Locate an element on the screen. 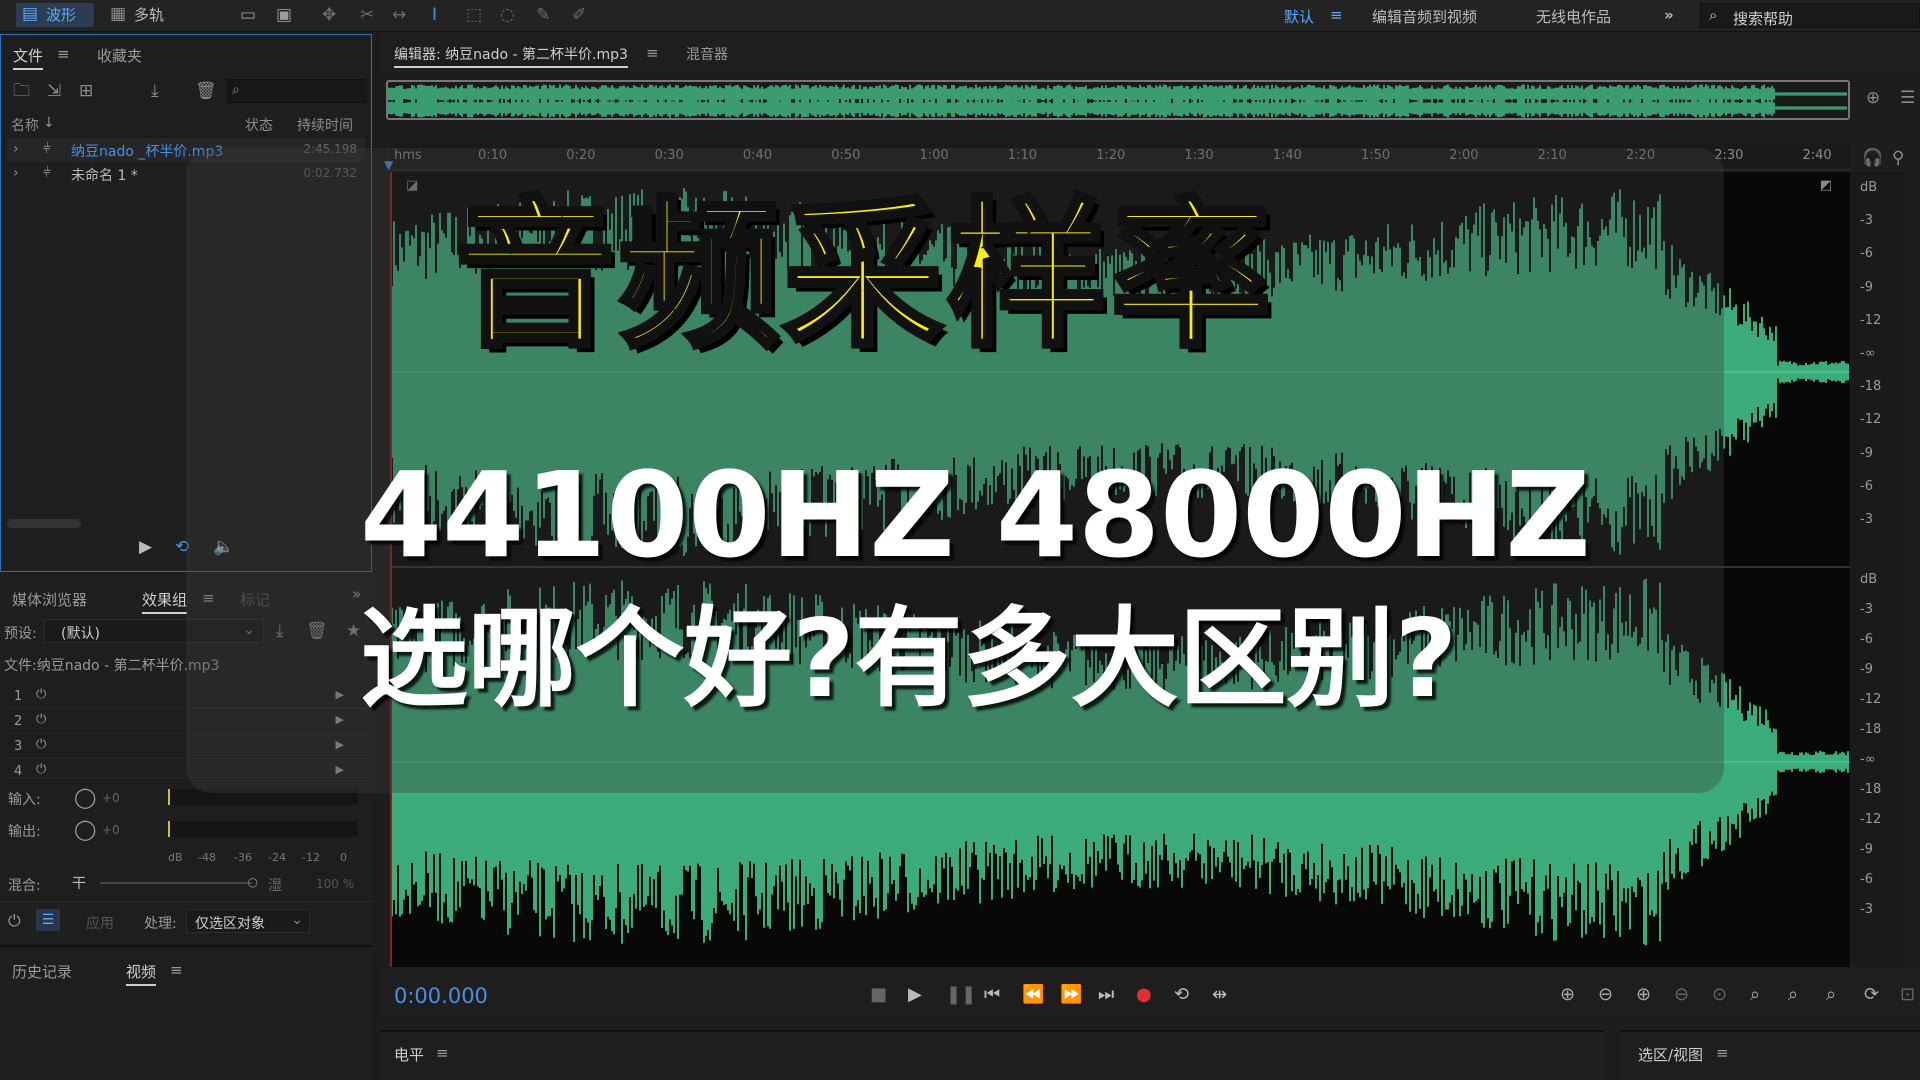  zoom-in-amplitude-icon: ⊕ is located at coordinates (1567, 994).